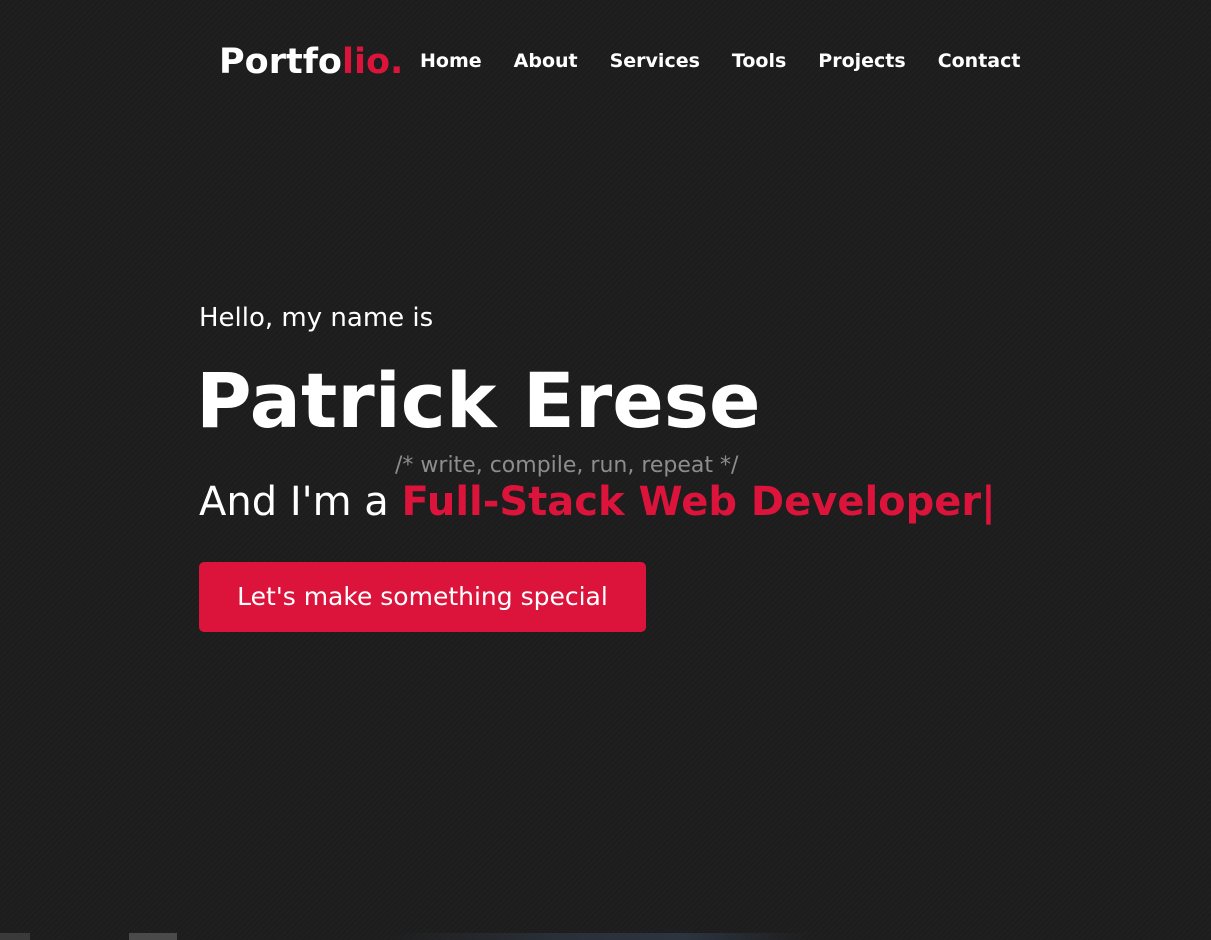  Describe the element at coordinates (422, 597) in the screenshot. I see `cta-button: Let's make something special` at that location.